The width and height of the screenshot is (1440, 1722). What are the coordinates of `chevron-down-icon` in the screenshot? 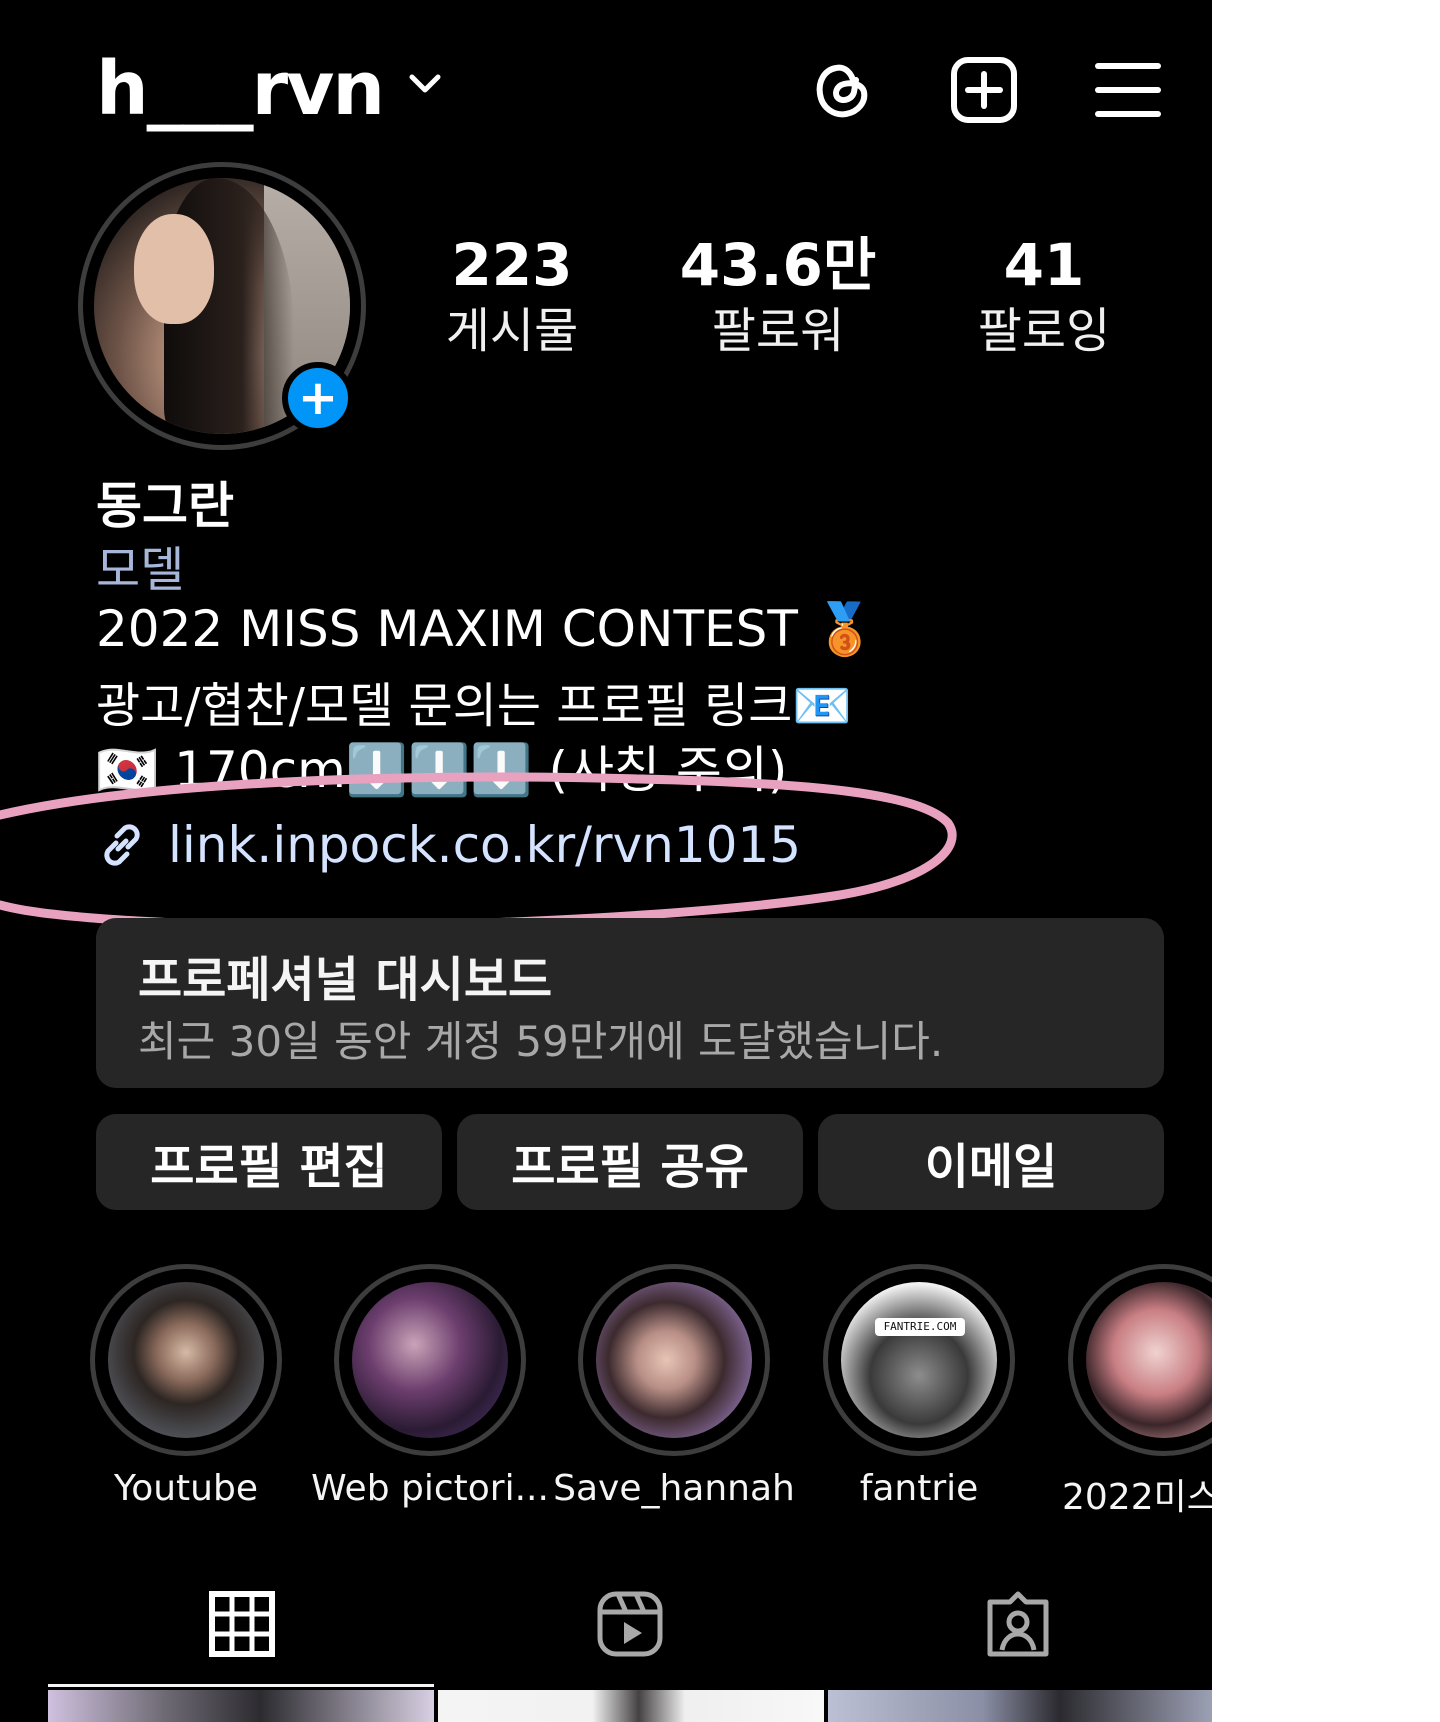 It's located at (425, 84).